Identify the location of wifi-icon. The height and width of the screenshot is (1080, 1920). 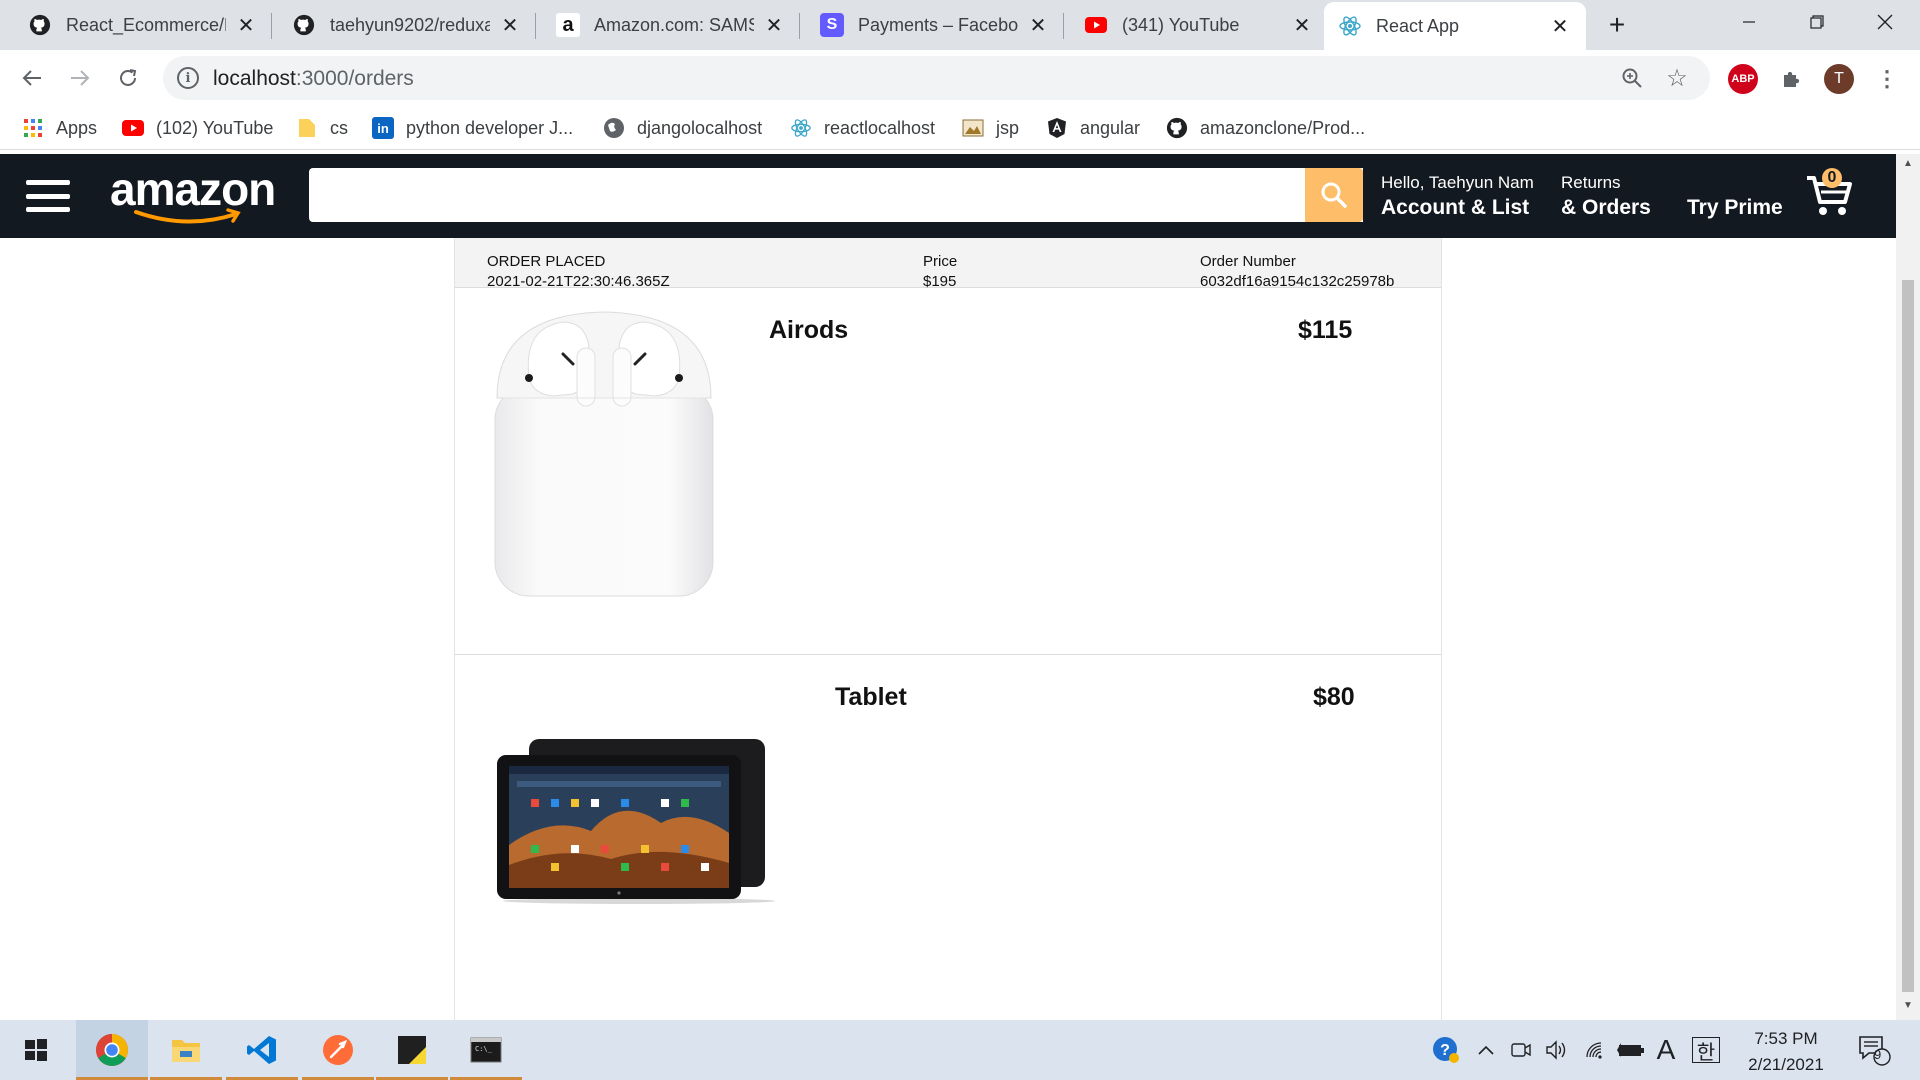
(1596, 1050).